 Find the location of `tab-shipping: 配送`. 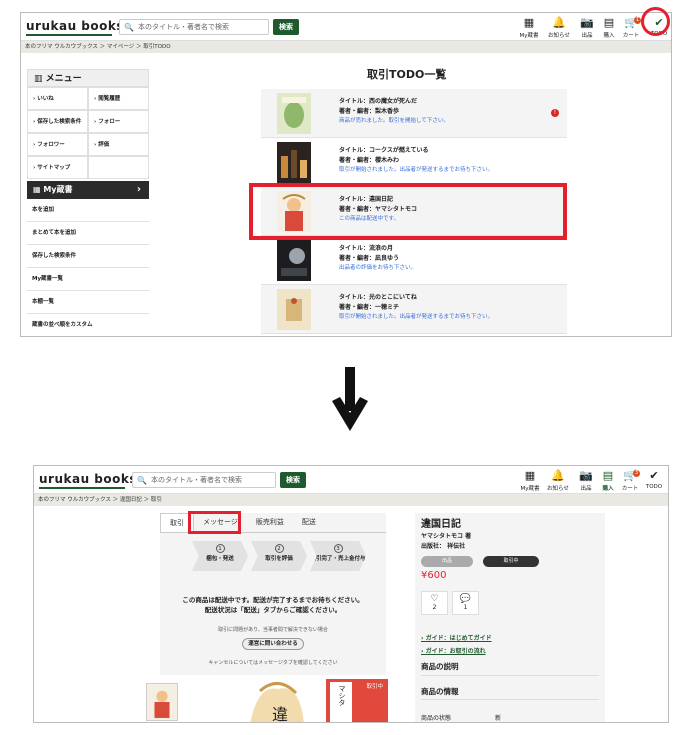

tab-shipping: 配送 is located at coordinates (309, 522).